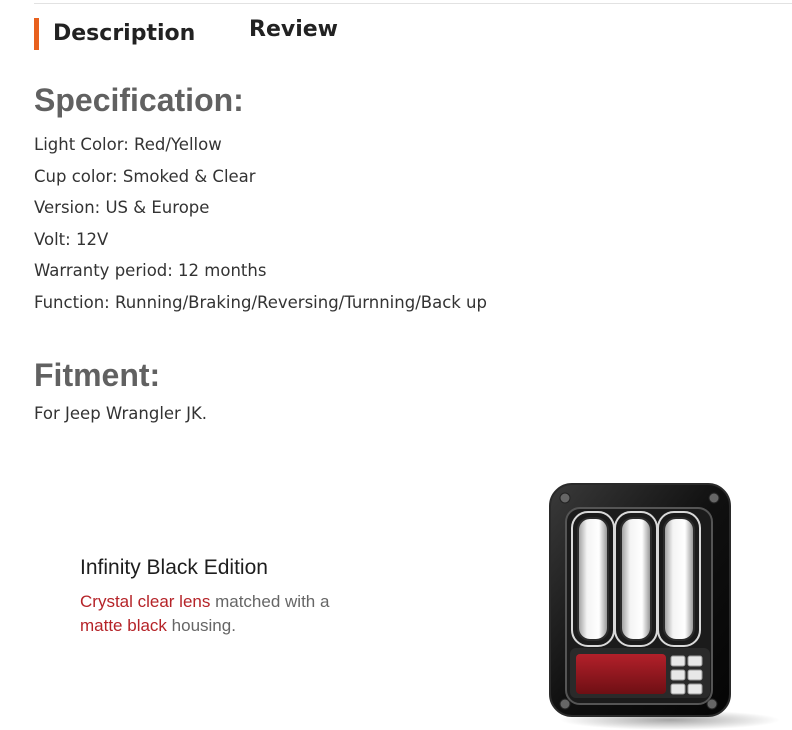  I want to click on fitment-text: For Jeep Wrangler JK., so click(121, 413).